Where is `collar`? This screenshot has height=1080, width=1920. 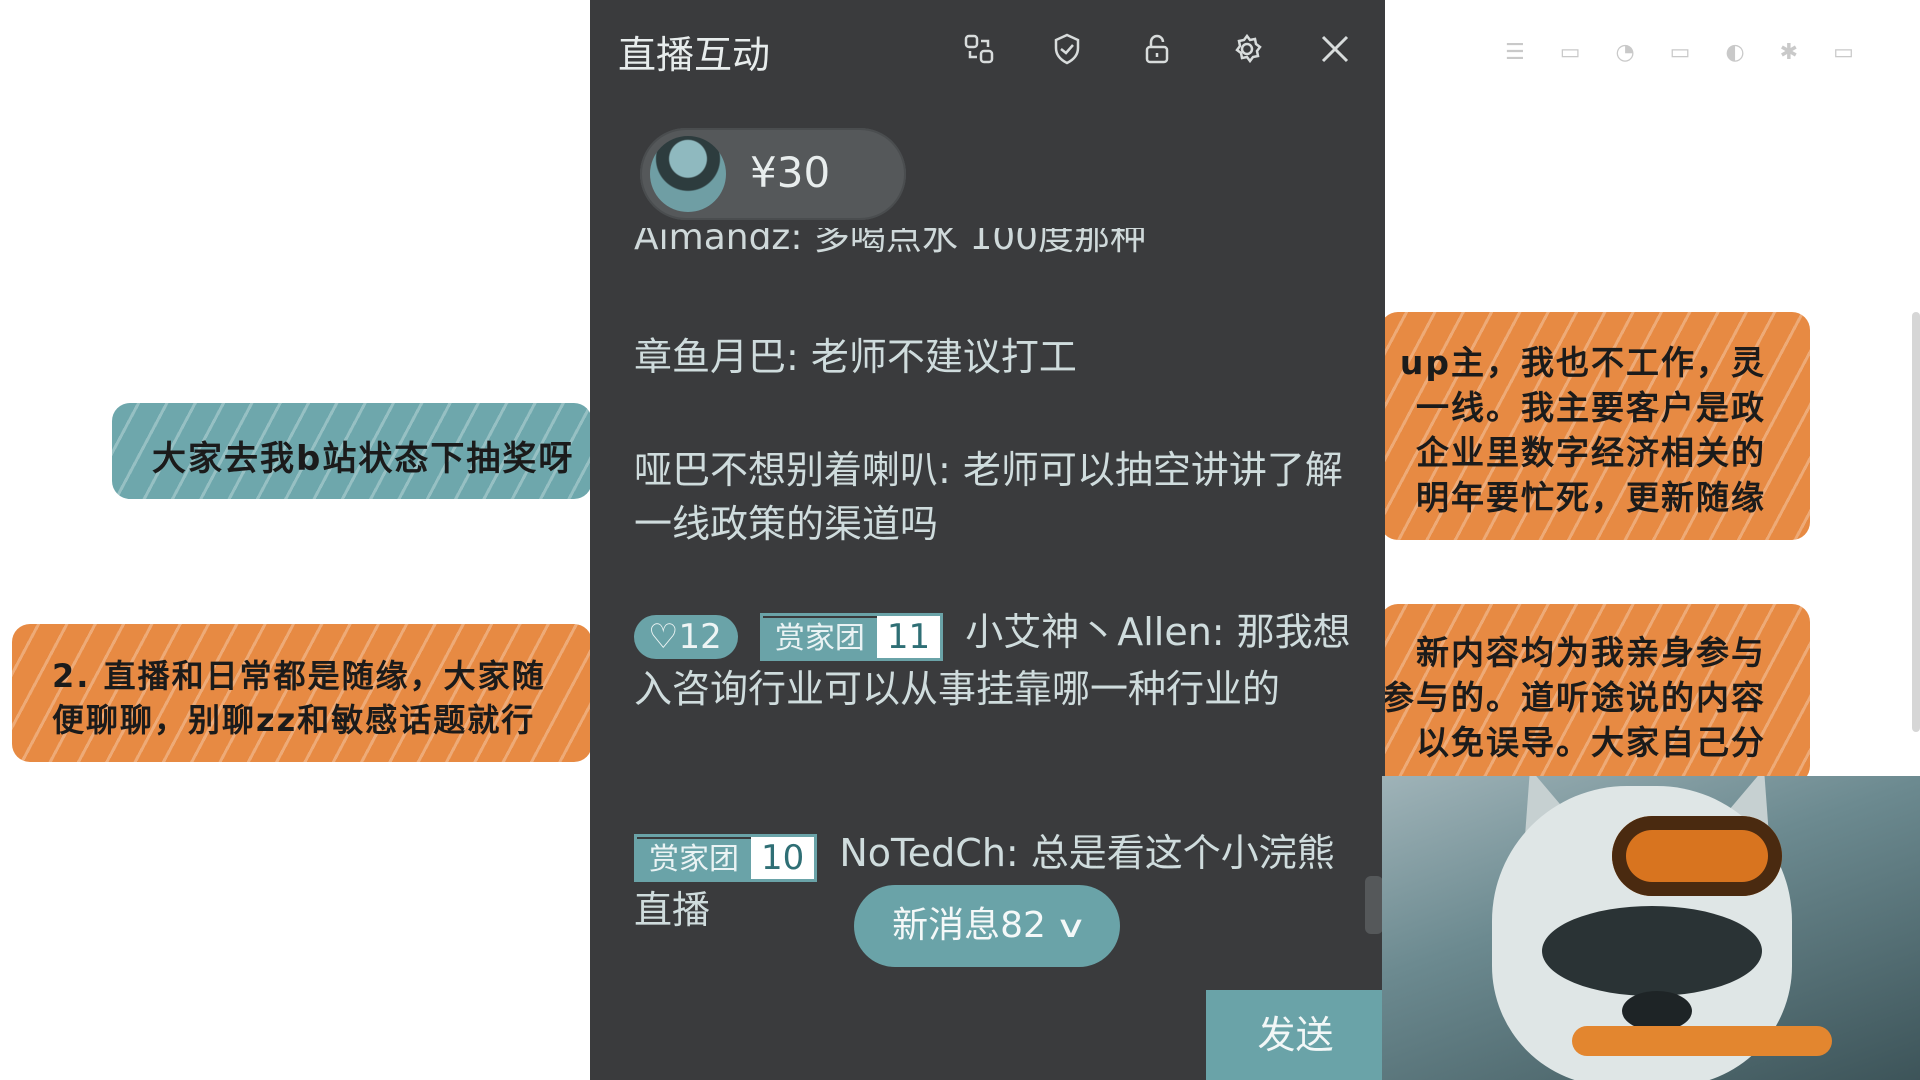 collar is located at coordinates (1702, 1041).